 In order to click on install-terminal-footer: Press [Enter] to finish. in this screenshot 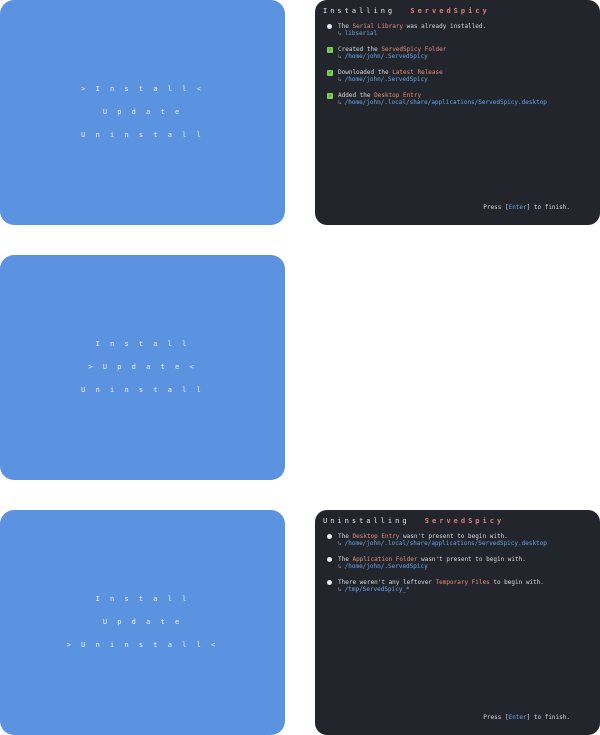, I will do `click(526, 207)`.